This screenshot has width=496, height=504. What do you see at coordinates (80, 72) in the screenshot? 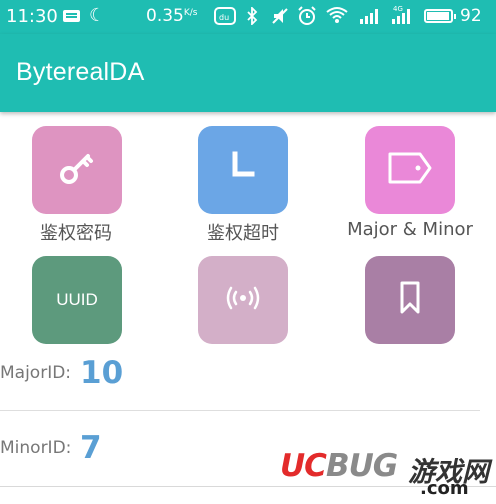
I see `app-title: ByterealDA` at bounding box center [80, 72].